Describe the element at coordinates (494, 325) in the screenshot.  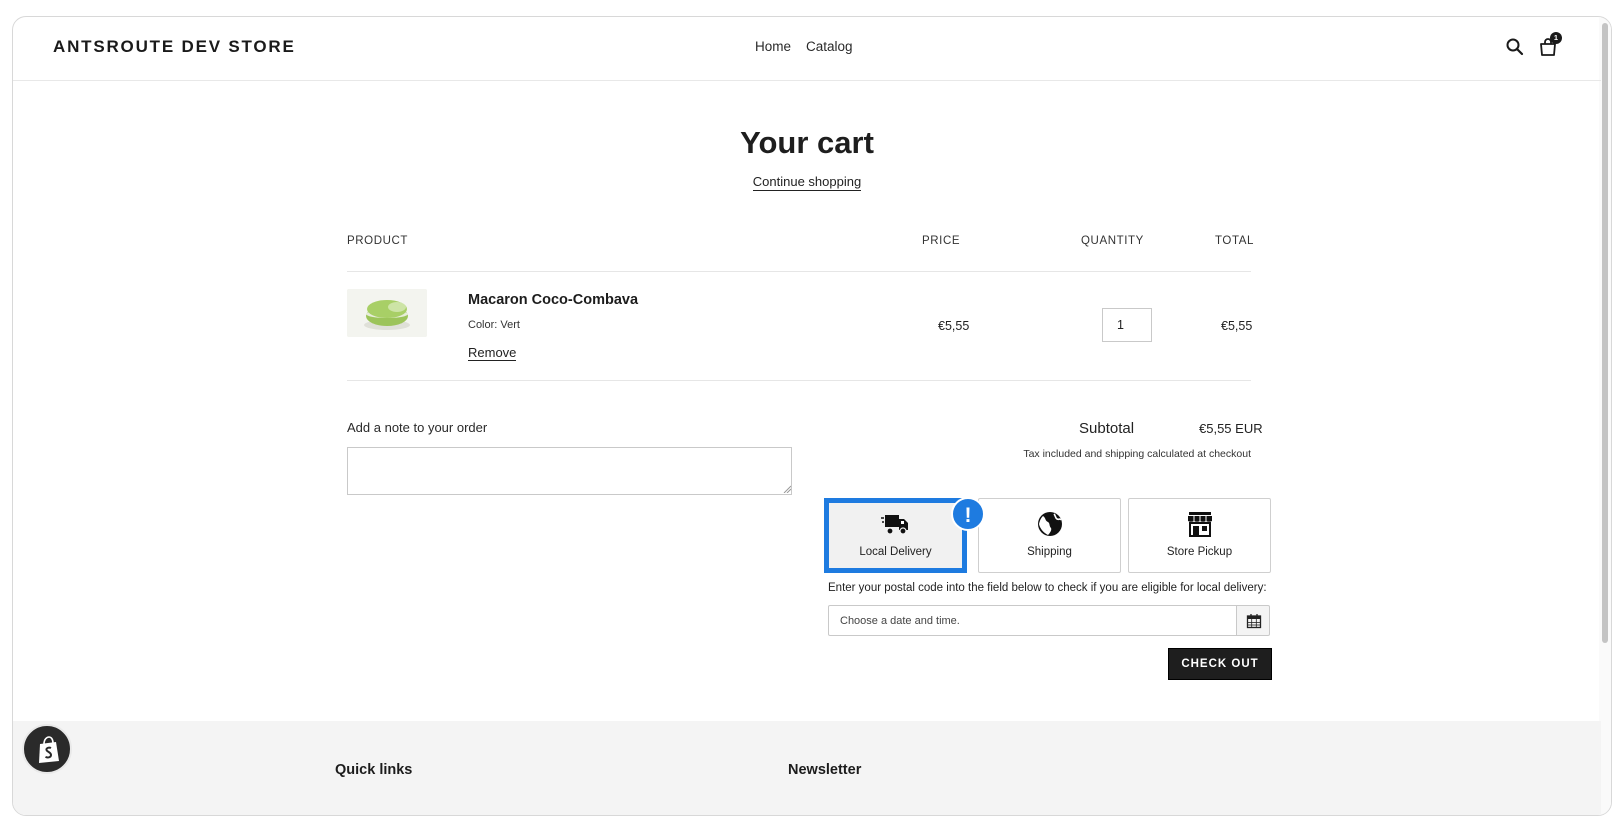
I see `product-variant: Color: Vert` at that location.